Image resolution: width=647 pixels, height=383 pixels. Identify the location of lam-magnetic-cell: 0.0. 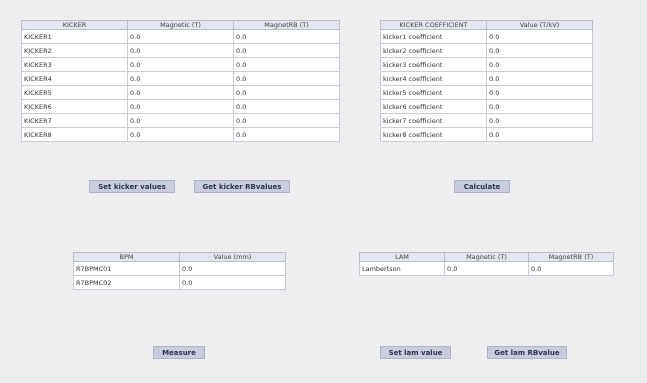
(486, 268).